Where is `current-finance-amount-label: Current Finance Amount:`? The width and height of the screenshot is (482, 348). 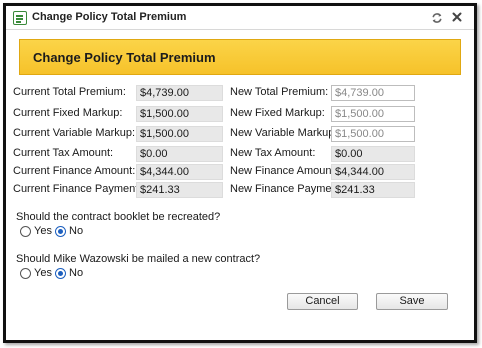
current-finance-amount-label: Current Finance Amount: is located at coordinates (74, 171).